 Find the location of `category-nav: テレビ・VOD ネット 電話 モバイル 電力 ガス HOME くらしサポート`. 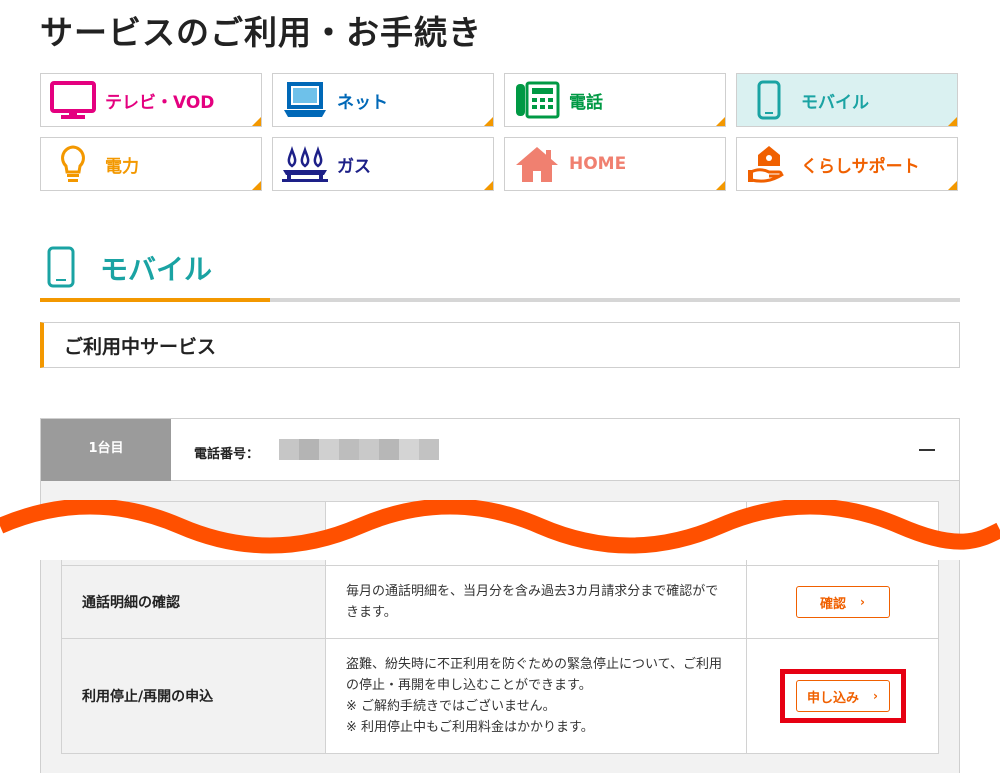

category-nav: テレビ・VOD ネット 電話 モバイル 電力 ガス HOME くらしサポート is located at coordinates (500, 132).